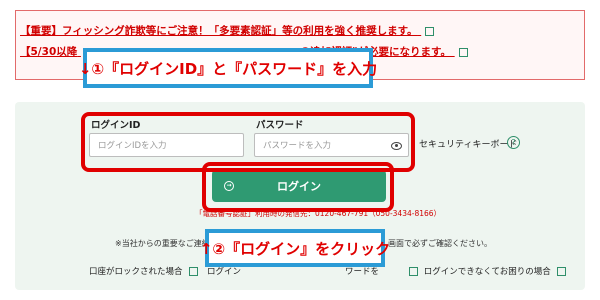 This screenshot has height=300, width=600. I want to click on help-icon: ?, so click(513, 142).